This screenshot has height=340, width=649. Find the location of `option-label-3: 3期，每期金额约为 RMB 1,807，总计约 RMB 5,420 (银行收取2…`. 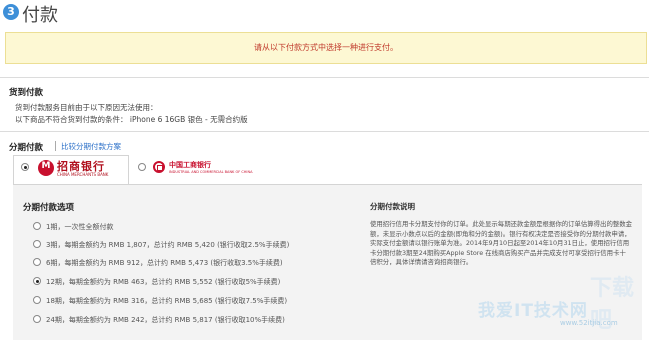

option-label-3: 3期，每期金额约为 RMB 1,807，总计约 RMB 5,420 (银行收取2… is located at coordinates (167, 245).